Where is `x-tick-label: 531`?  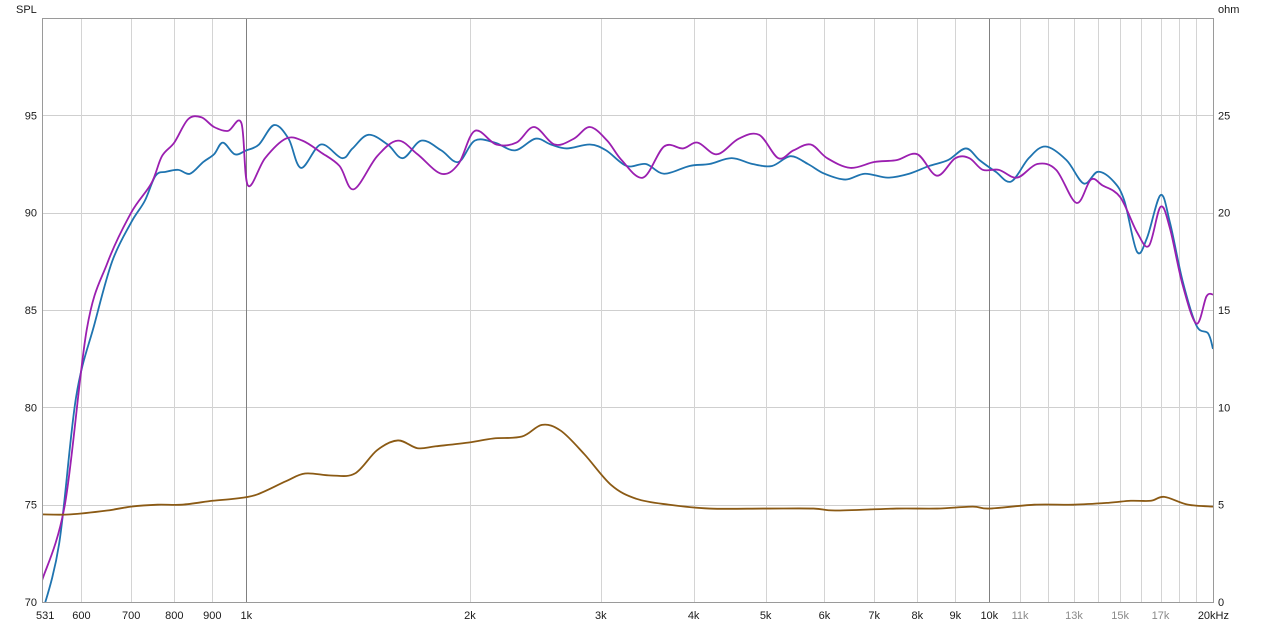
x-tick-label: 531 is located at coordinates (45, 616).